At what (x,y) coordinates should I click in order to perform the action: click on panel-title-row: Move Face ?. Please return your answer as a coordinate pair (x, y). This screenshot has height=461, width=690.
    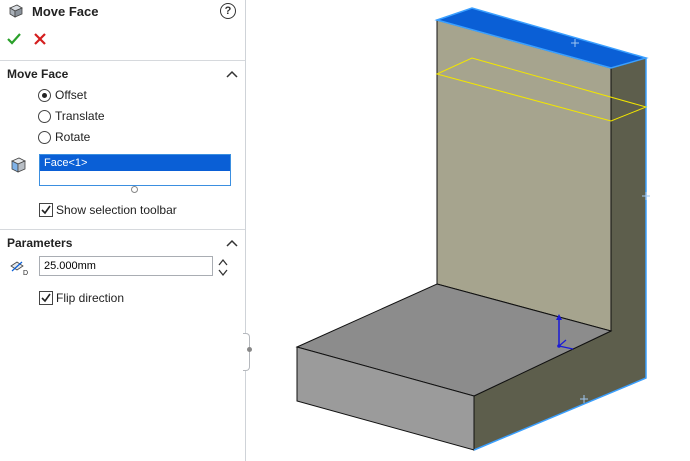
    Looking at the image, I should click on (122, 12).